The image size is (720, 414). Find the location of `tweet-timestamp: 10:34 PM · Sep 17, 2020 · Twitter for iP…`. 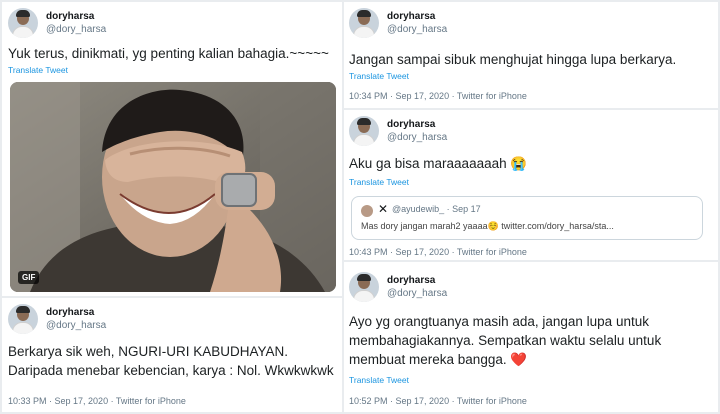

tweet-timestamp: 10:34 PM · Sep 17, 2020 · Twitter for iP… is located at coordinates (438, 96).